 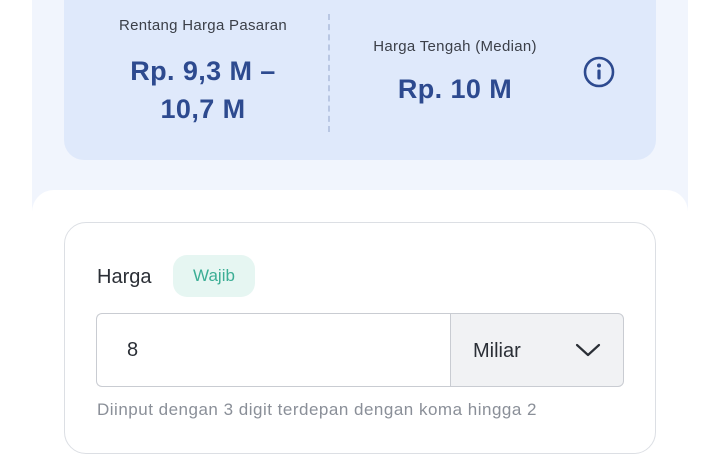 I want to click on price-input, so click(x=273, y=350).